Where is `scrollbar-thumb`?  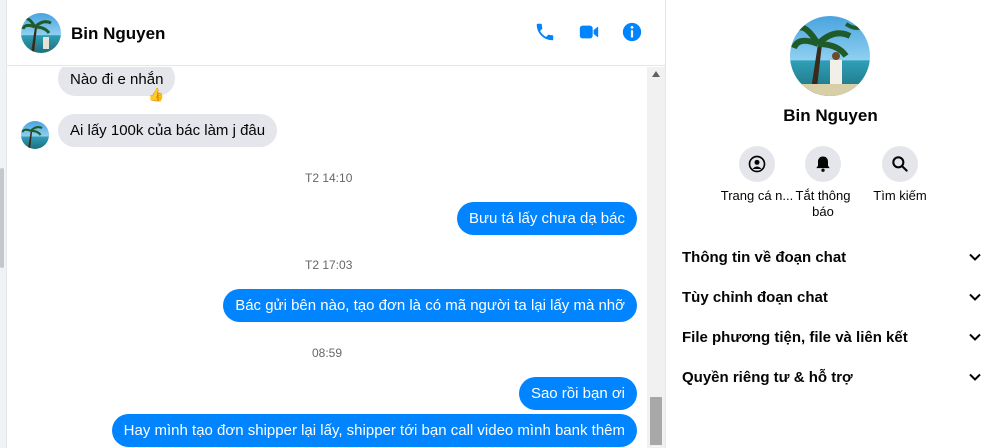
scrollbar-thumb is located at coordinates (656, 421).